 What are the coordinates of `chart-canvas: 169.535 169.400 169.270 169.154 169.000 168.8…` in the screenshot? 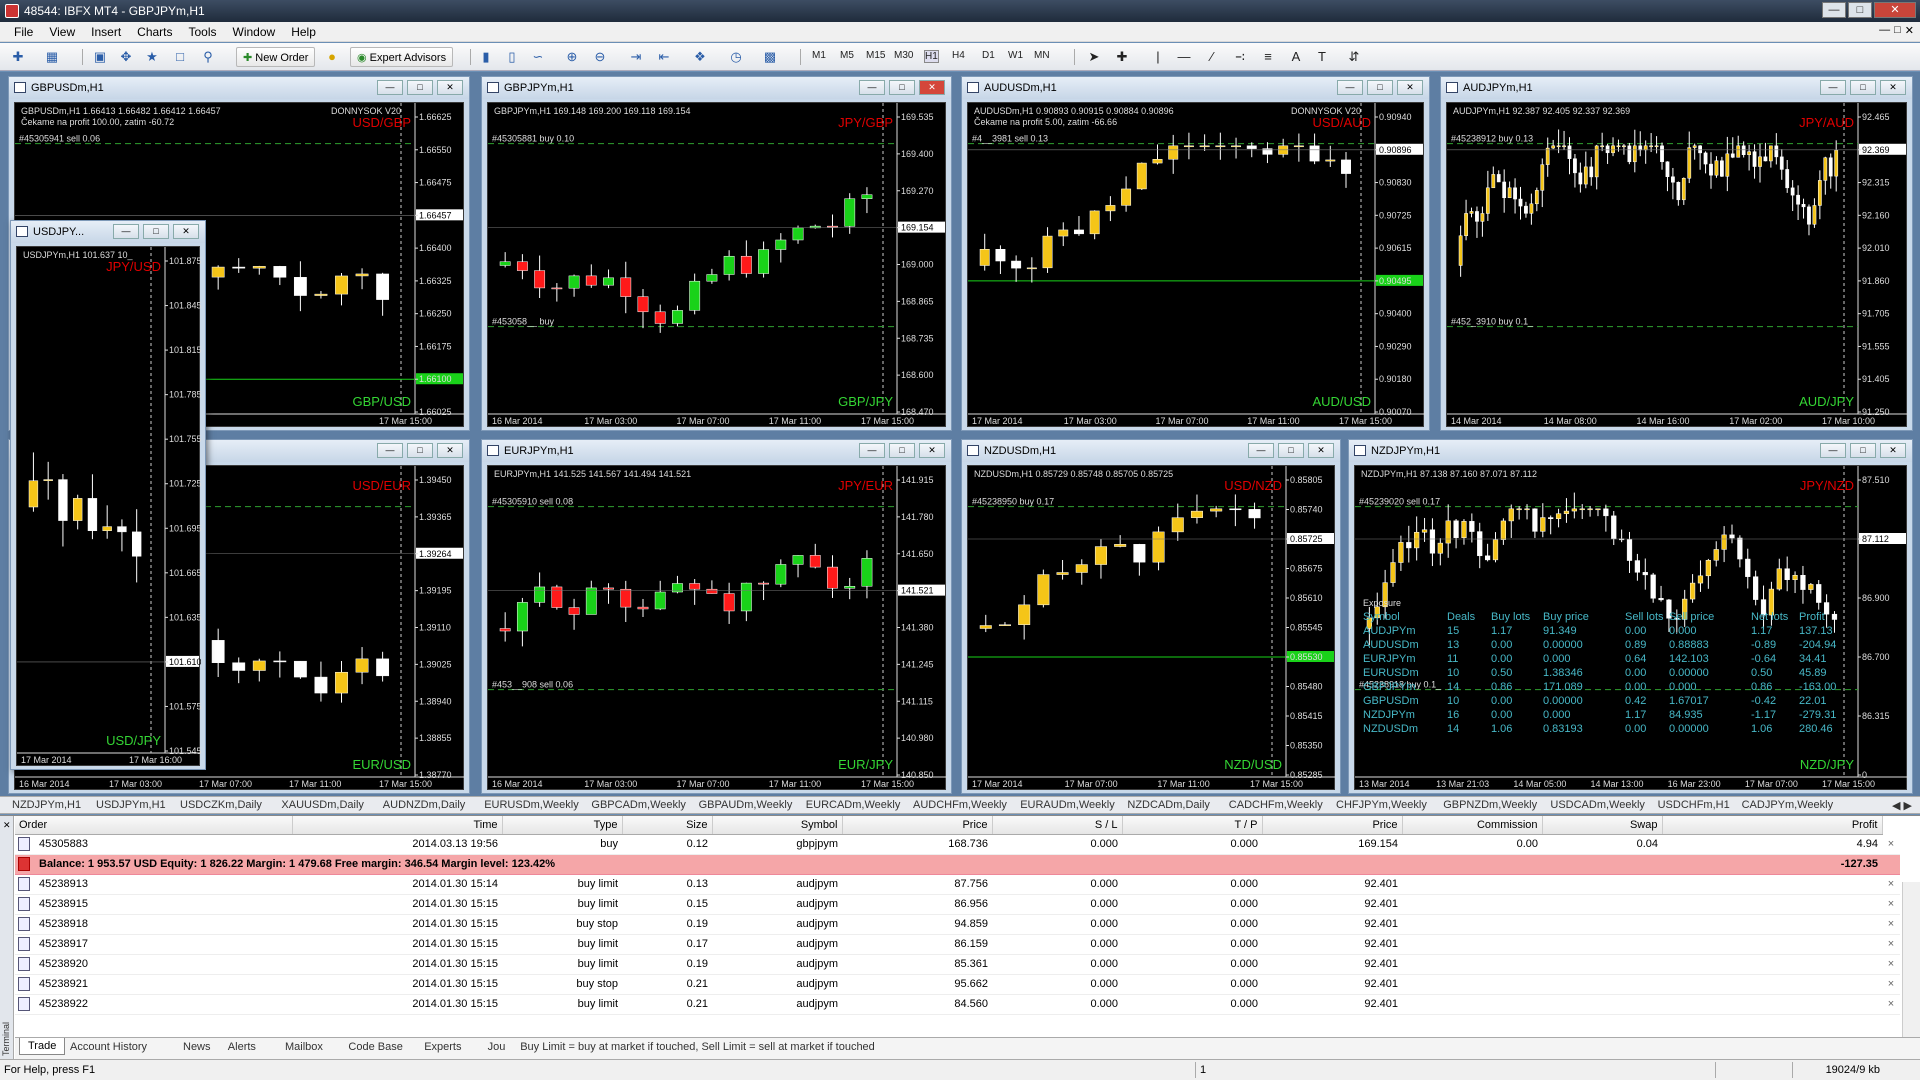 It's located at (717, 265).